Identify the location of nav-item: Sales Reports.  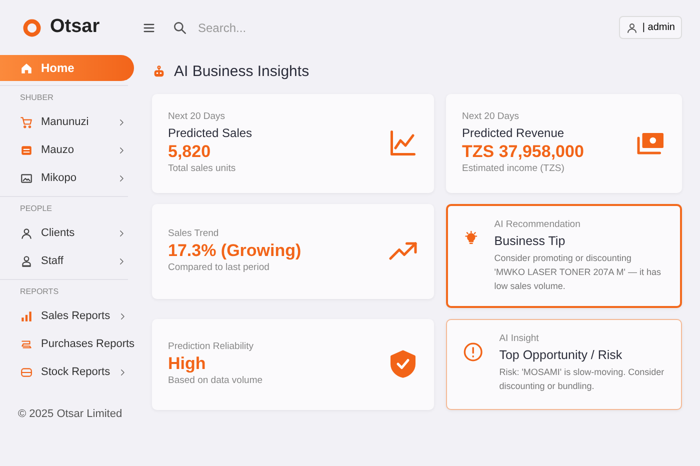
(67, 316).